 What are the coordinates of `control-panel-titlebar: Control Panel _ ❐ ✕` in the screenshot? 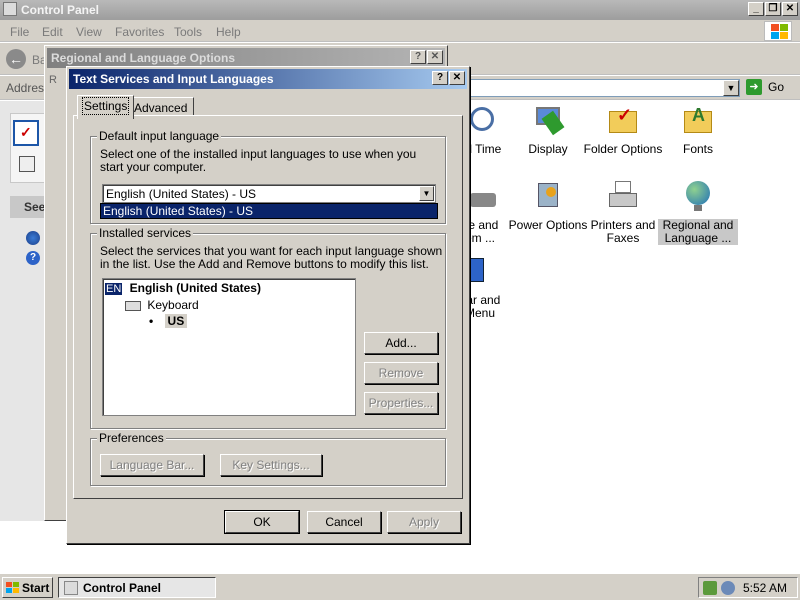 It's located at (400, 10).